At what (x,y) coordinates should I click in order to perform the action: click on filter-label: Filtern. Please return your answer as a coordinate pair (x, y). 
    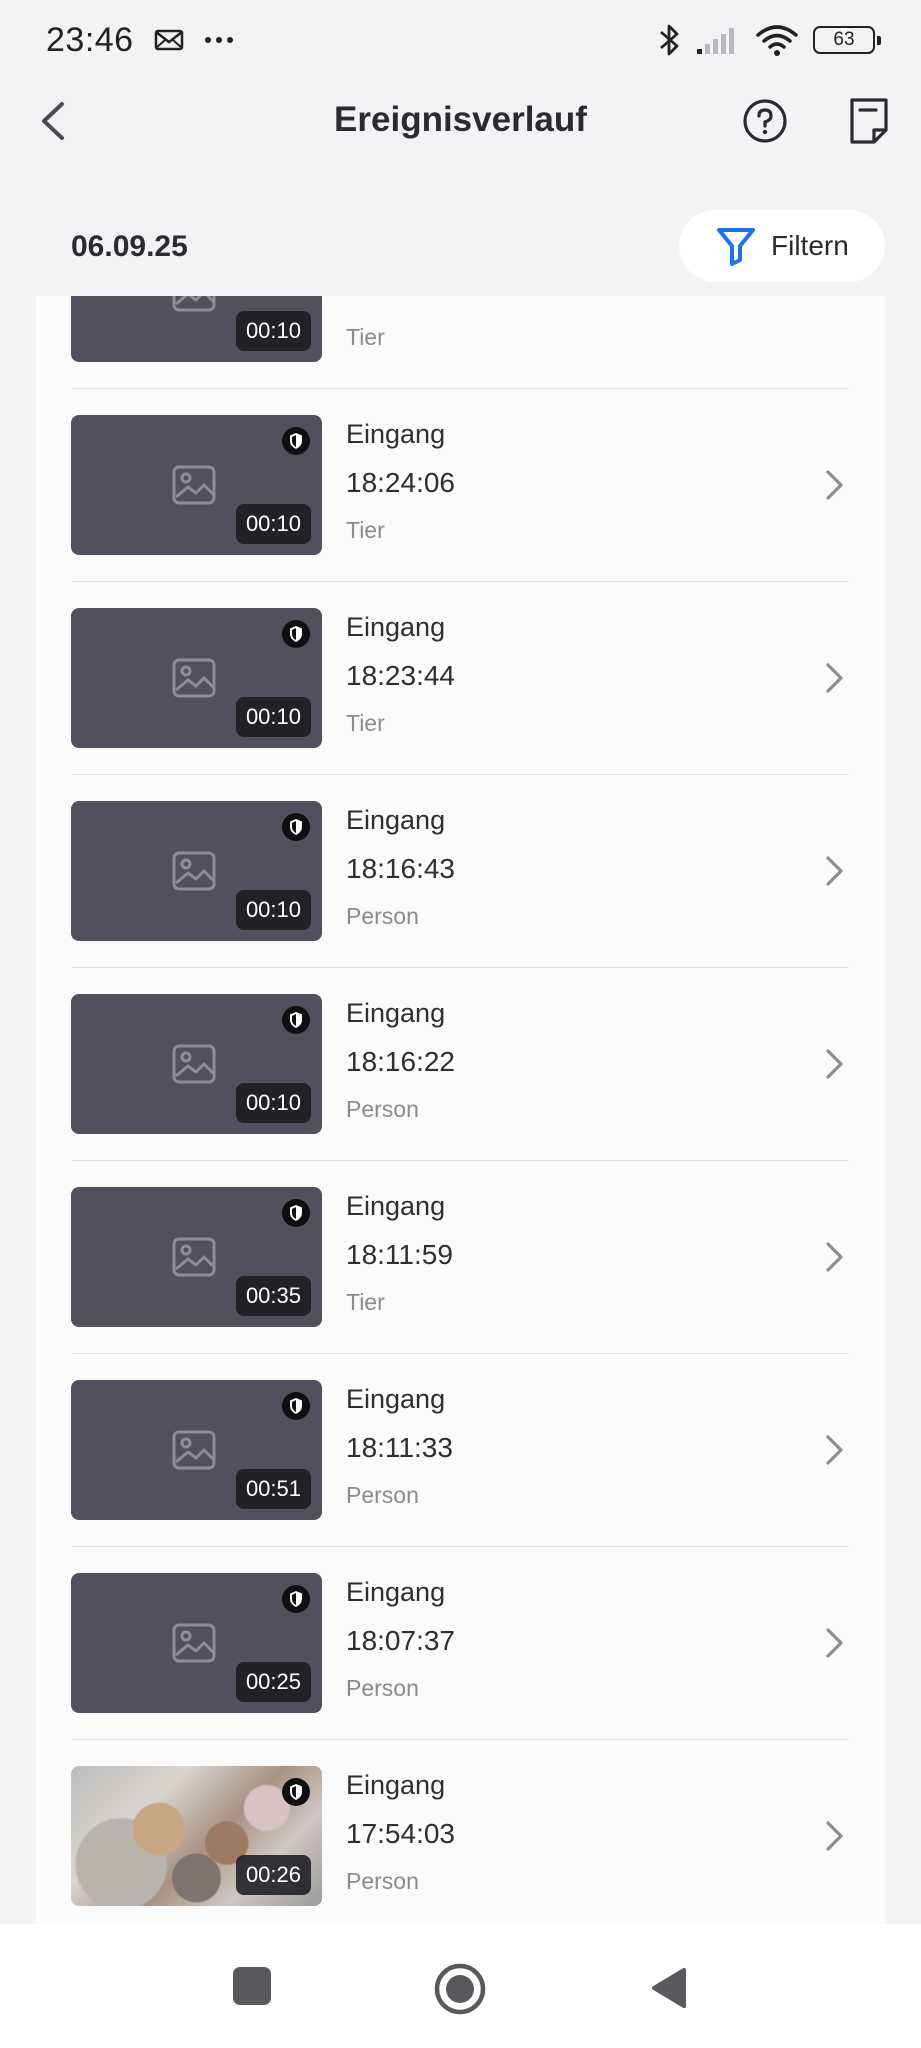
    Looking at the image, I should click on (810, 245).